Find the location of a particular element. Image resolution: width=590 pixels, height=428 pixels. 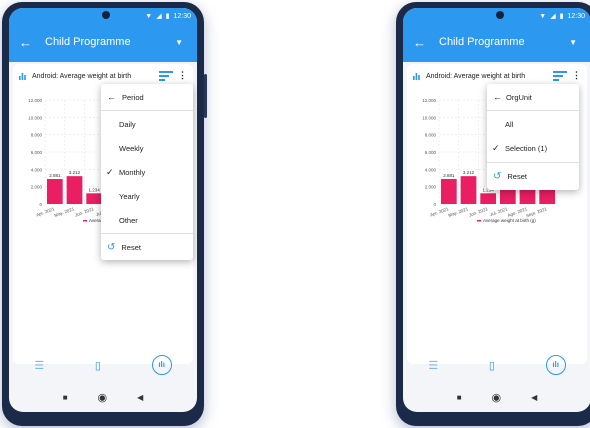

data-label: 1.234 is located at coordinates (95, 189).